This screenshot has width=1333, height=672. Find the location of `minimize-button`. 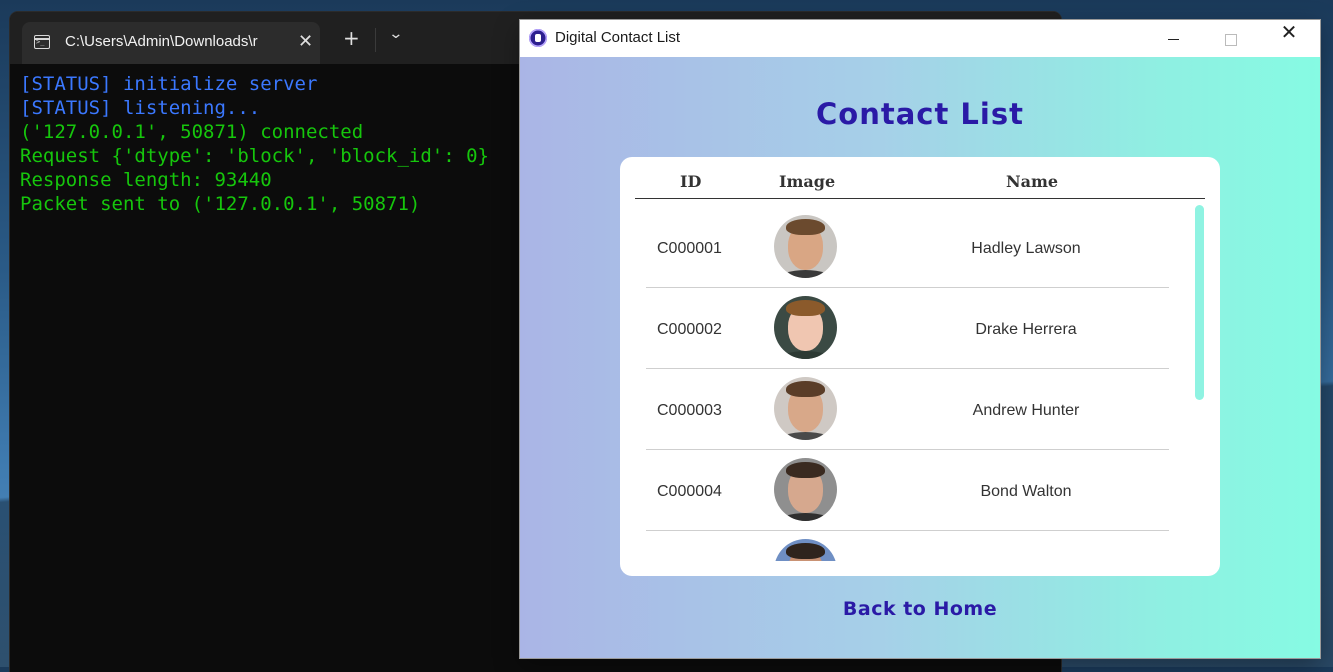

minimize-button is located at coordinates (1173, 38).